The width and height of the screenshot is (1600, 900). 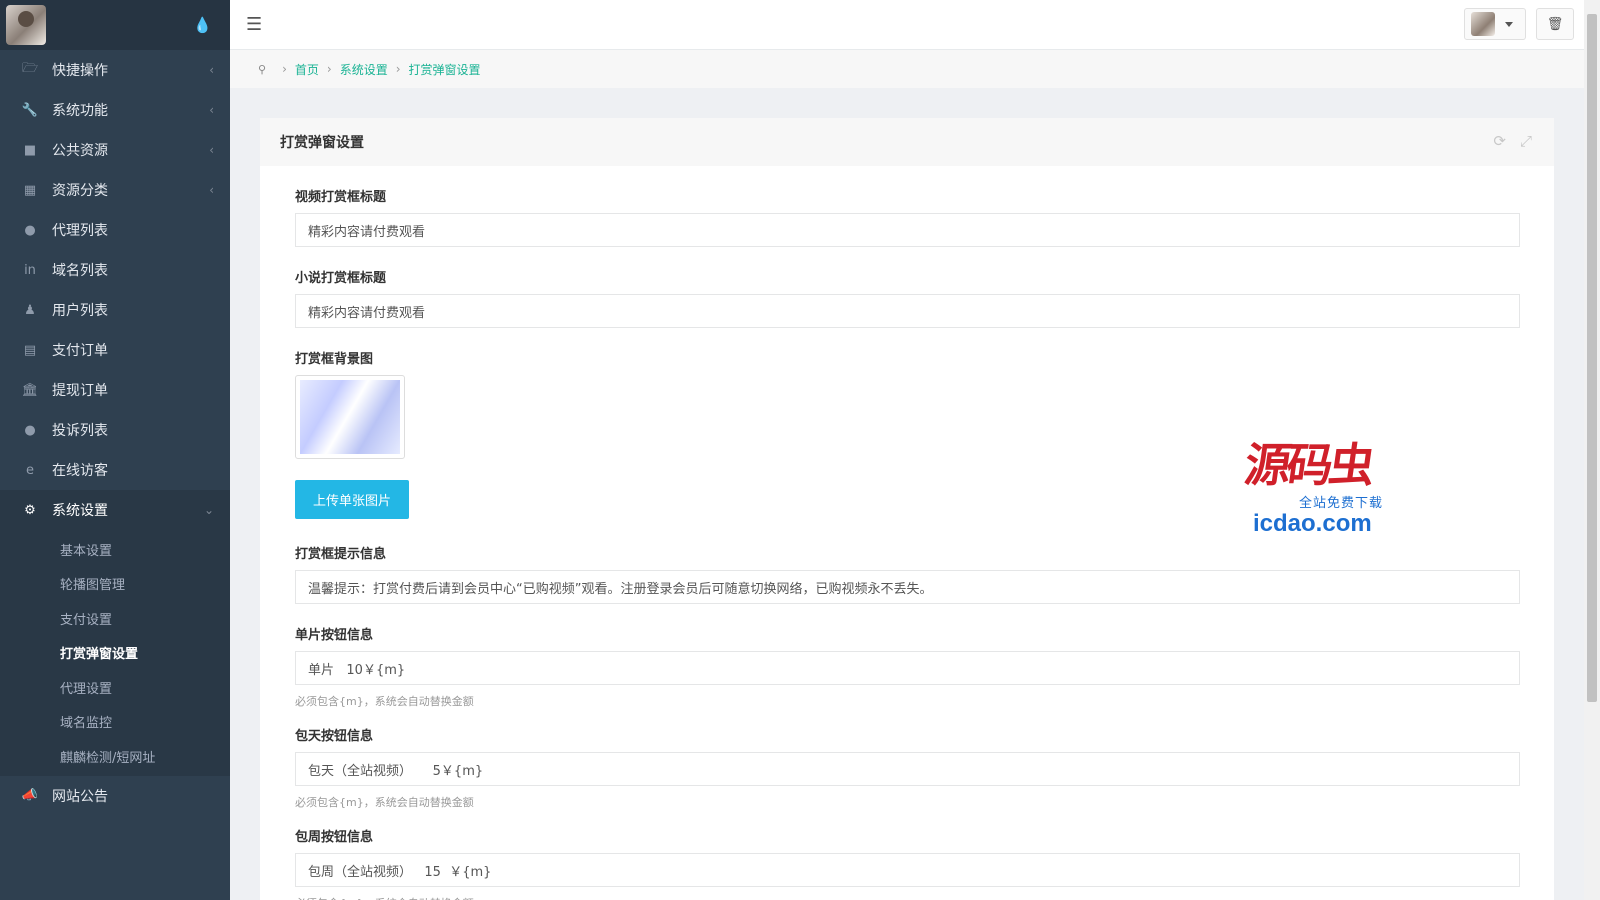 I want to click on sidebar-subitem-reward-popup: 打赏弹窗设置, so click(x=115, y=653).